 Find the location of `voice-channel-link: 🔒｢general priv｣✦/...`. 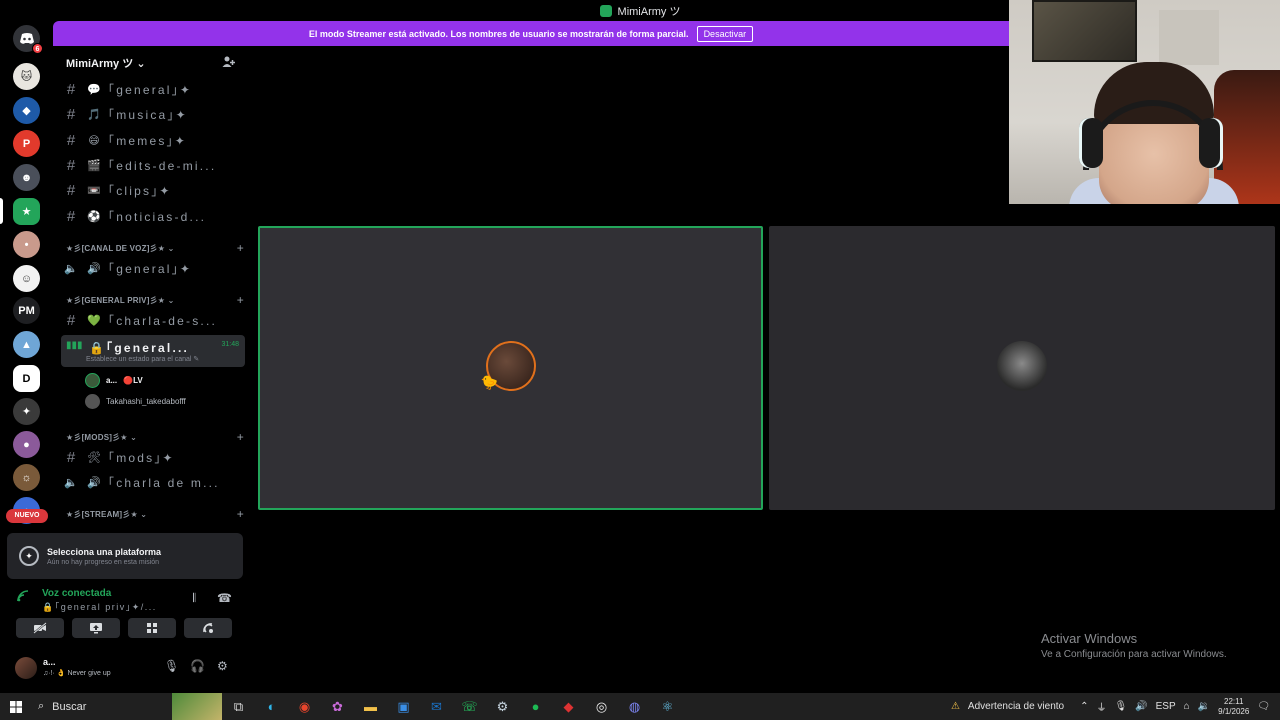

voice-channel-link: 🔒｢general priv｣✦/... is located at coordinates (99, 606).